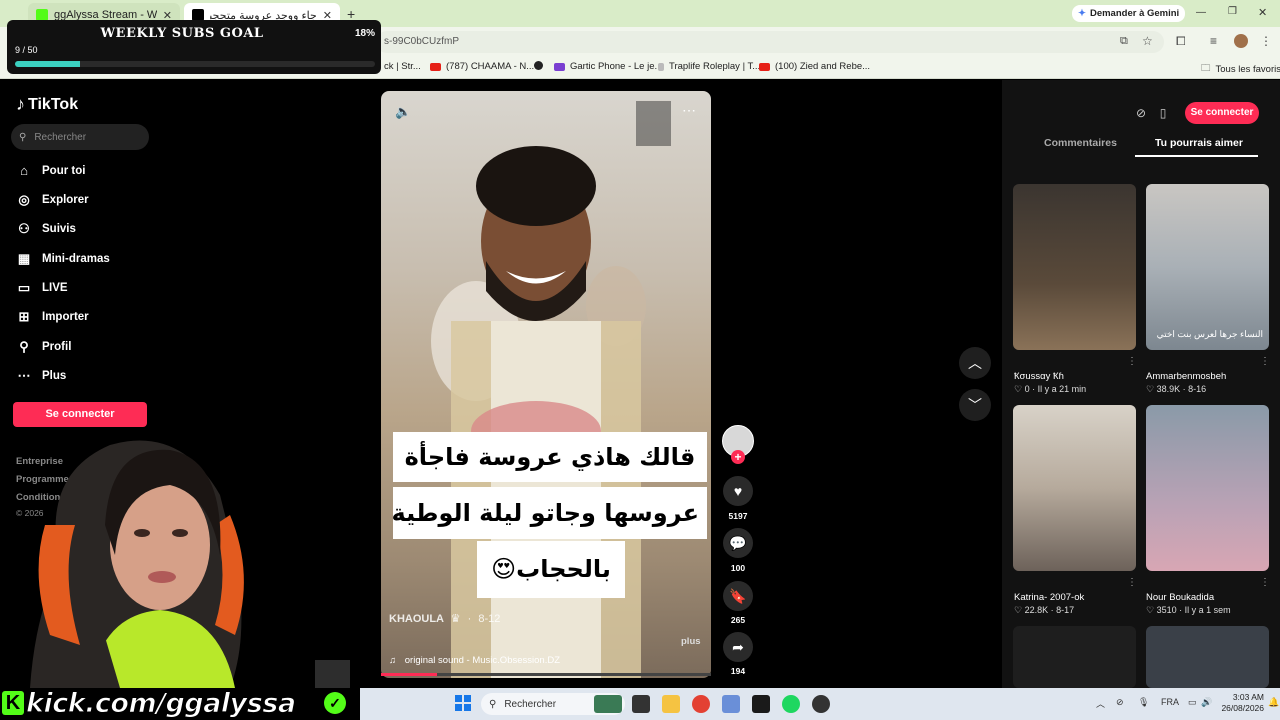 The width and height of the screenshot is (1280, 720). I want to click on app-icon, so click(731, 704).